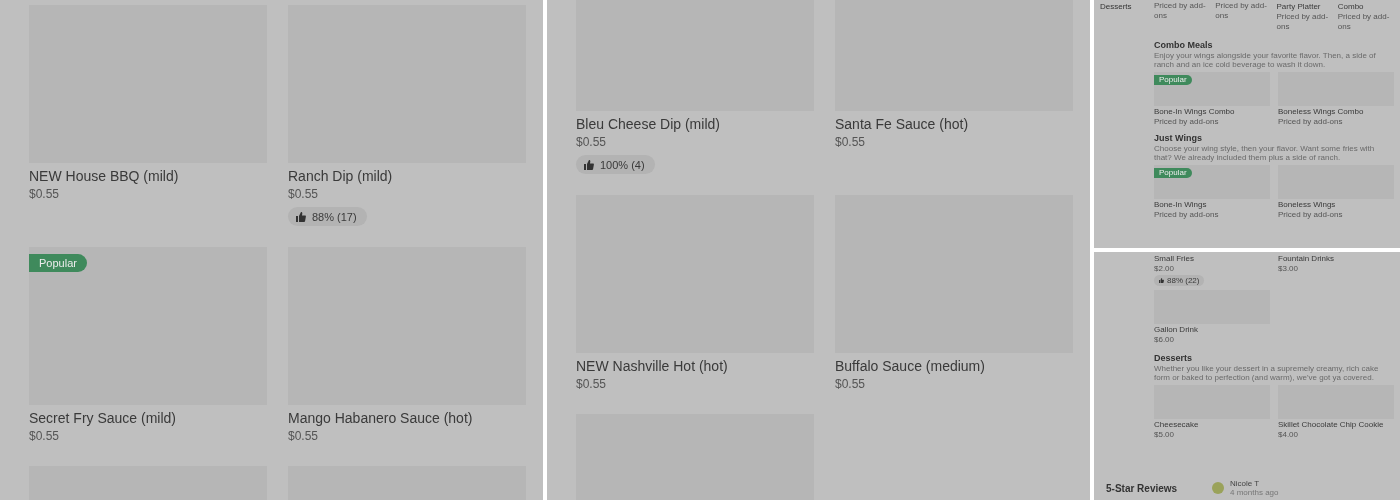 Image resolution: width=1400 pixels, height=500 pixels. Describe the element at coordinates (1265, 60) in the screenshot. I see `section-description: Enjoy your wings alongside your favorite flavor. Then, a side of ranch and an ice cold beverage to wash it down.` at that location.